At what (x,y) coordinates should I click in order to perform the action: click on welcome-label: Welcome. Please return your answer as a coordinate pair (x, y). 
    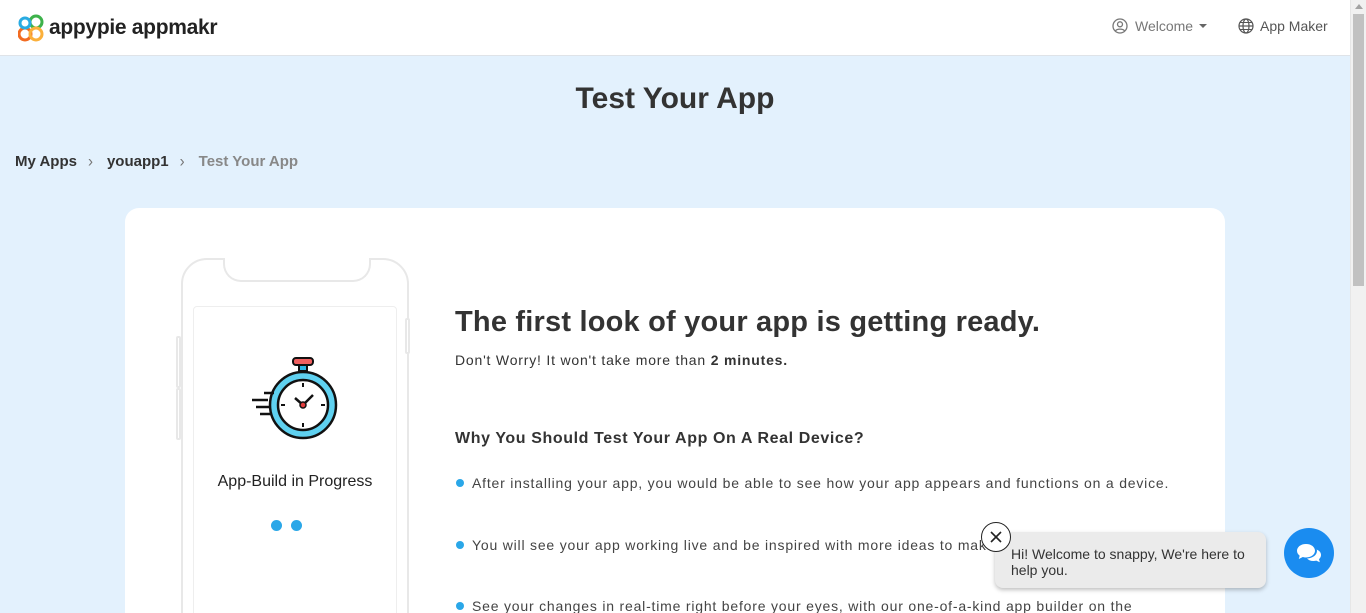
    Looking at the image, I should click on (1164, 26).